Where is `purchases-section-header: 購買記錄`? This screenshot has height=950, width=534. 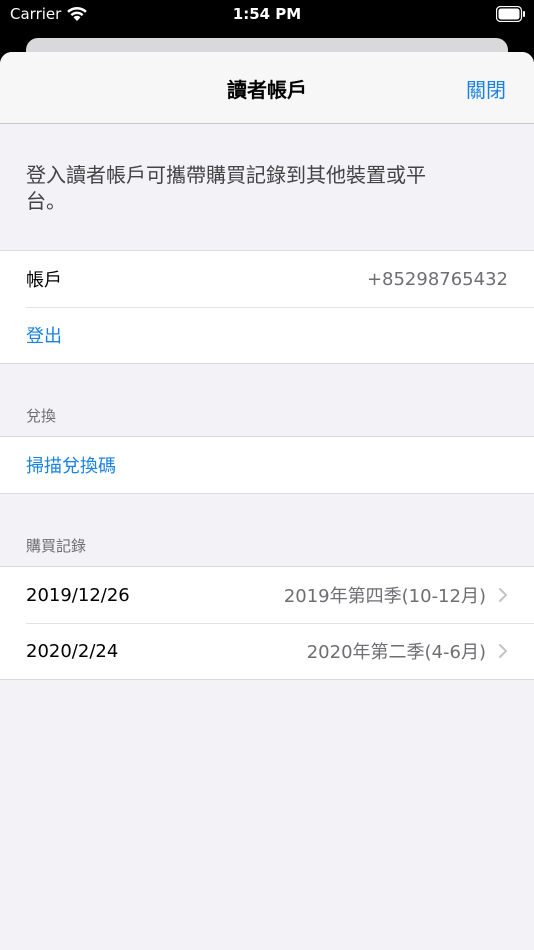 purchases-section-header: 購買記錄 is located at coordinates (267, 530).